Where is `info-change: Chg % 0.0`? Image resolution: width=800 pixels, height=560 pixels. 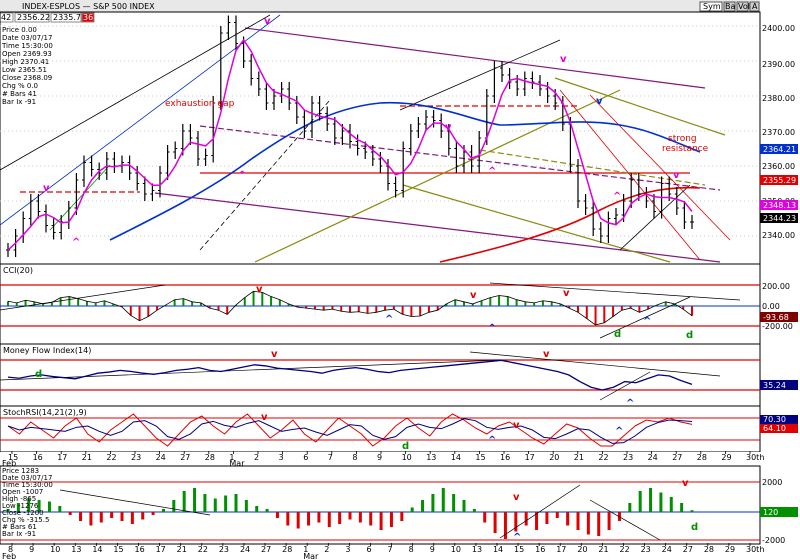
info-change: Chg % 0.0 is located at coordinates (20, 86).